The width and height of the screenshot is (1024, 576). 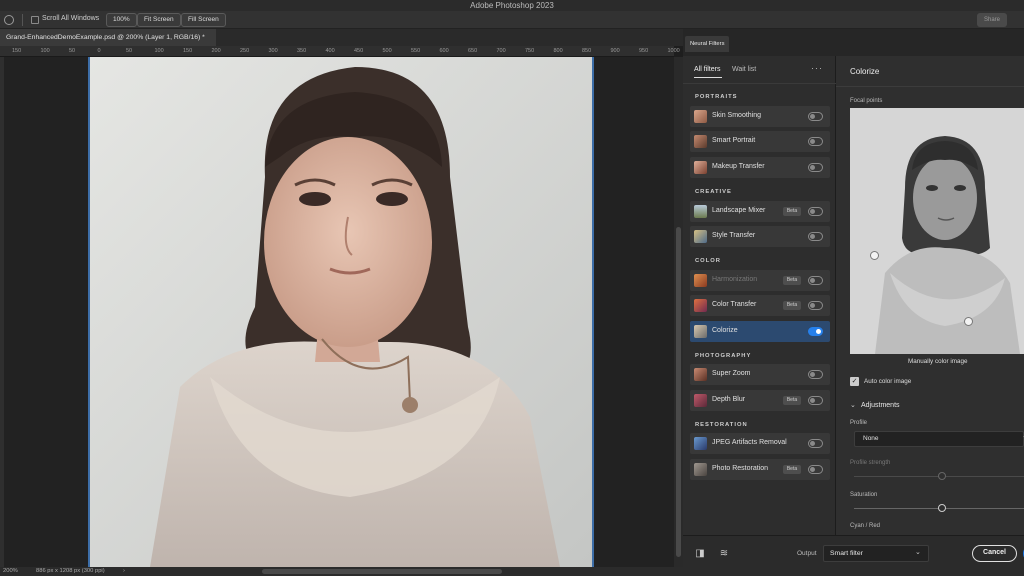 I want to click on smart-portrait-toggle, so click(x=815, y=141).